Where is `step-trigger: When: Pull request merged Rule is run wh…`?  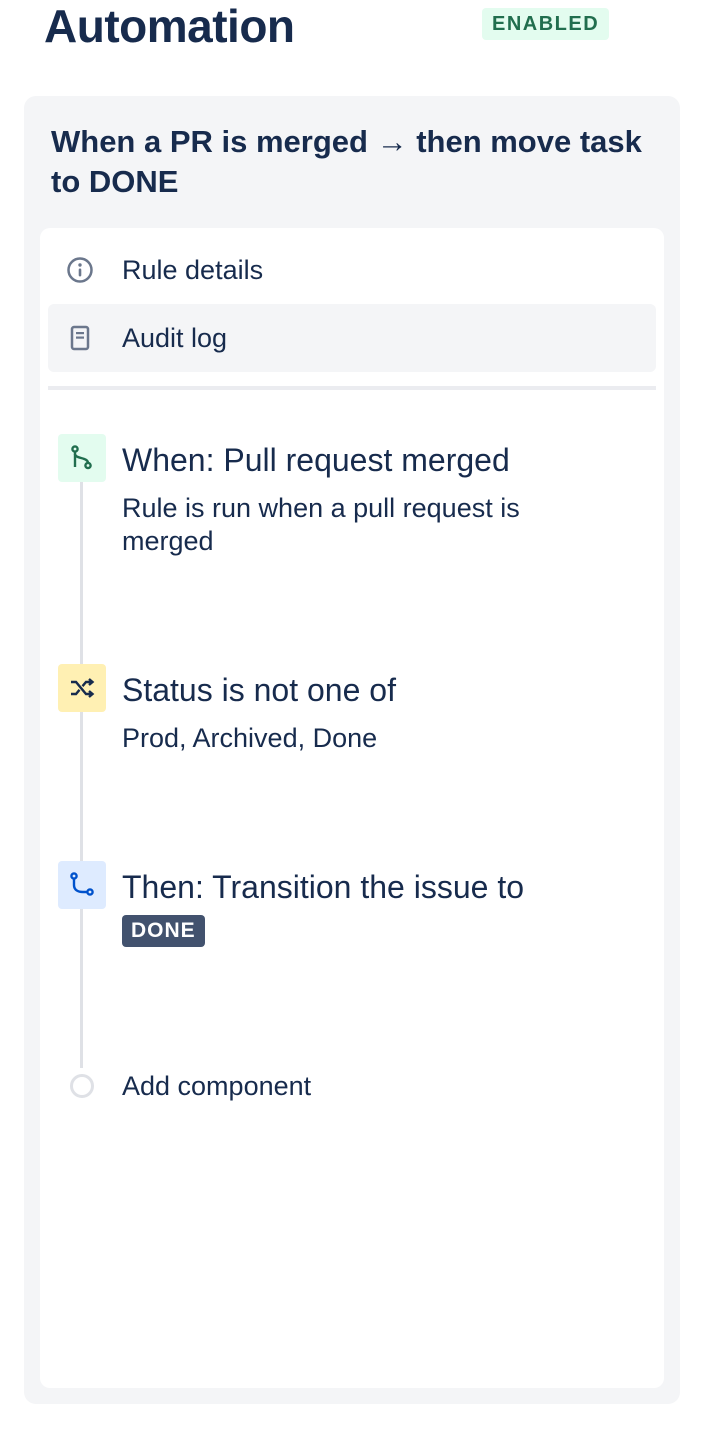
step-trigger: When: Pull request merged Rule is run wh… is located at coordinates (353, 499).